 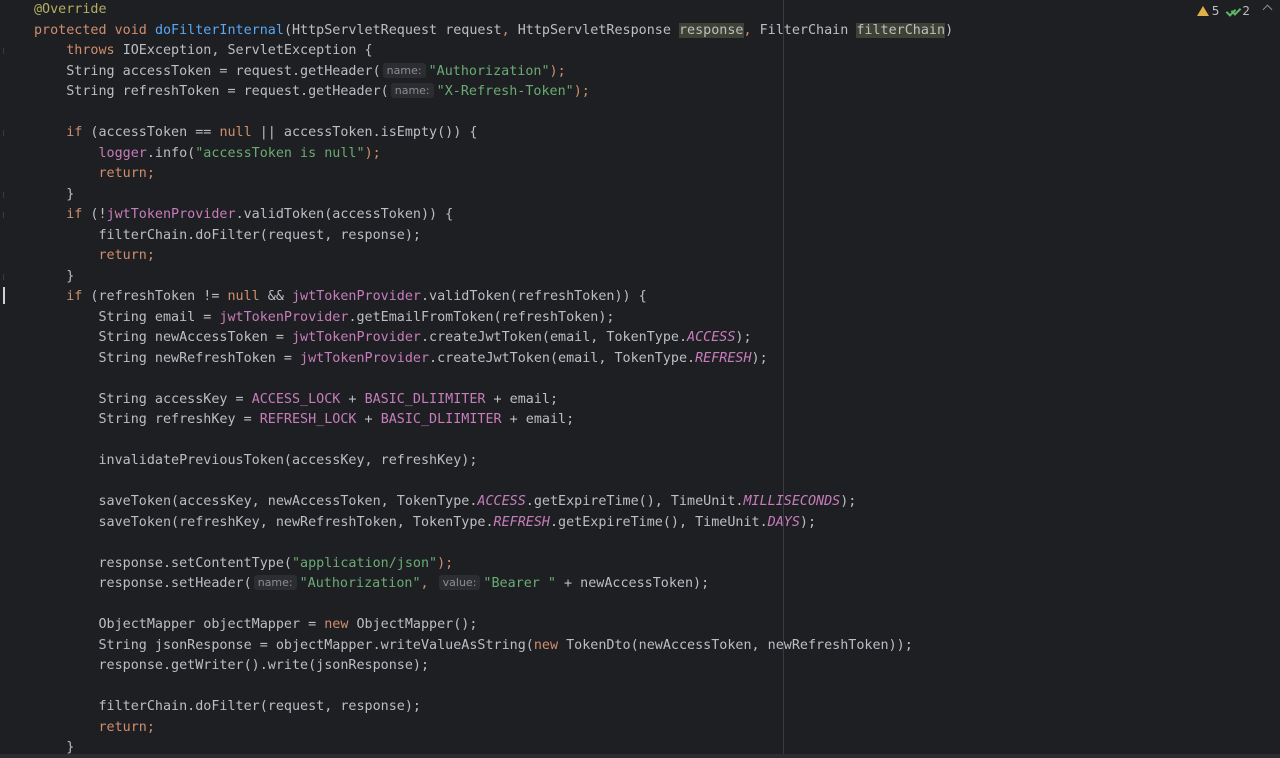 I want to click on code-line: logger.info("accessToken is null");, so click(x=657, y=154).